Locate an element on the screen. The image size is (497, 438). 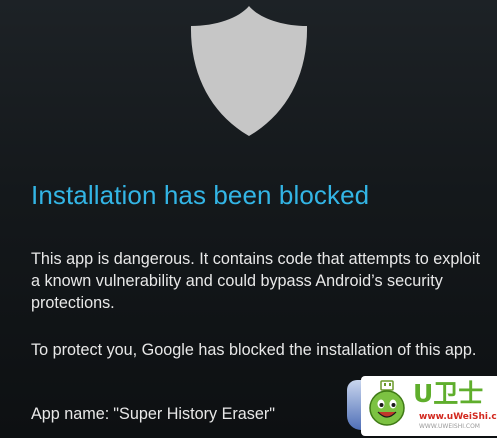
app-name-row: App name: "Super History Eraser" is located at coordinates (153, 414).